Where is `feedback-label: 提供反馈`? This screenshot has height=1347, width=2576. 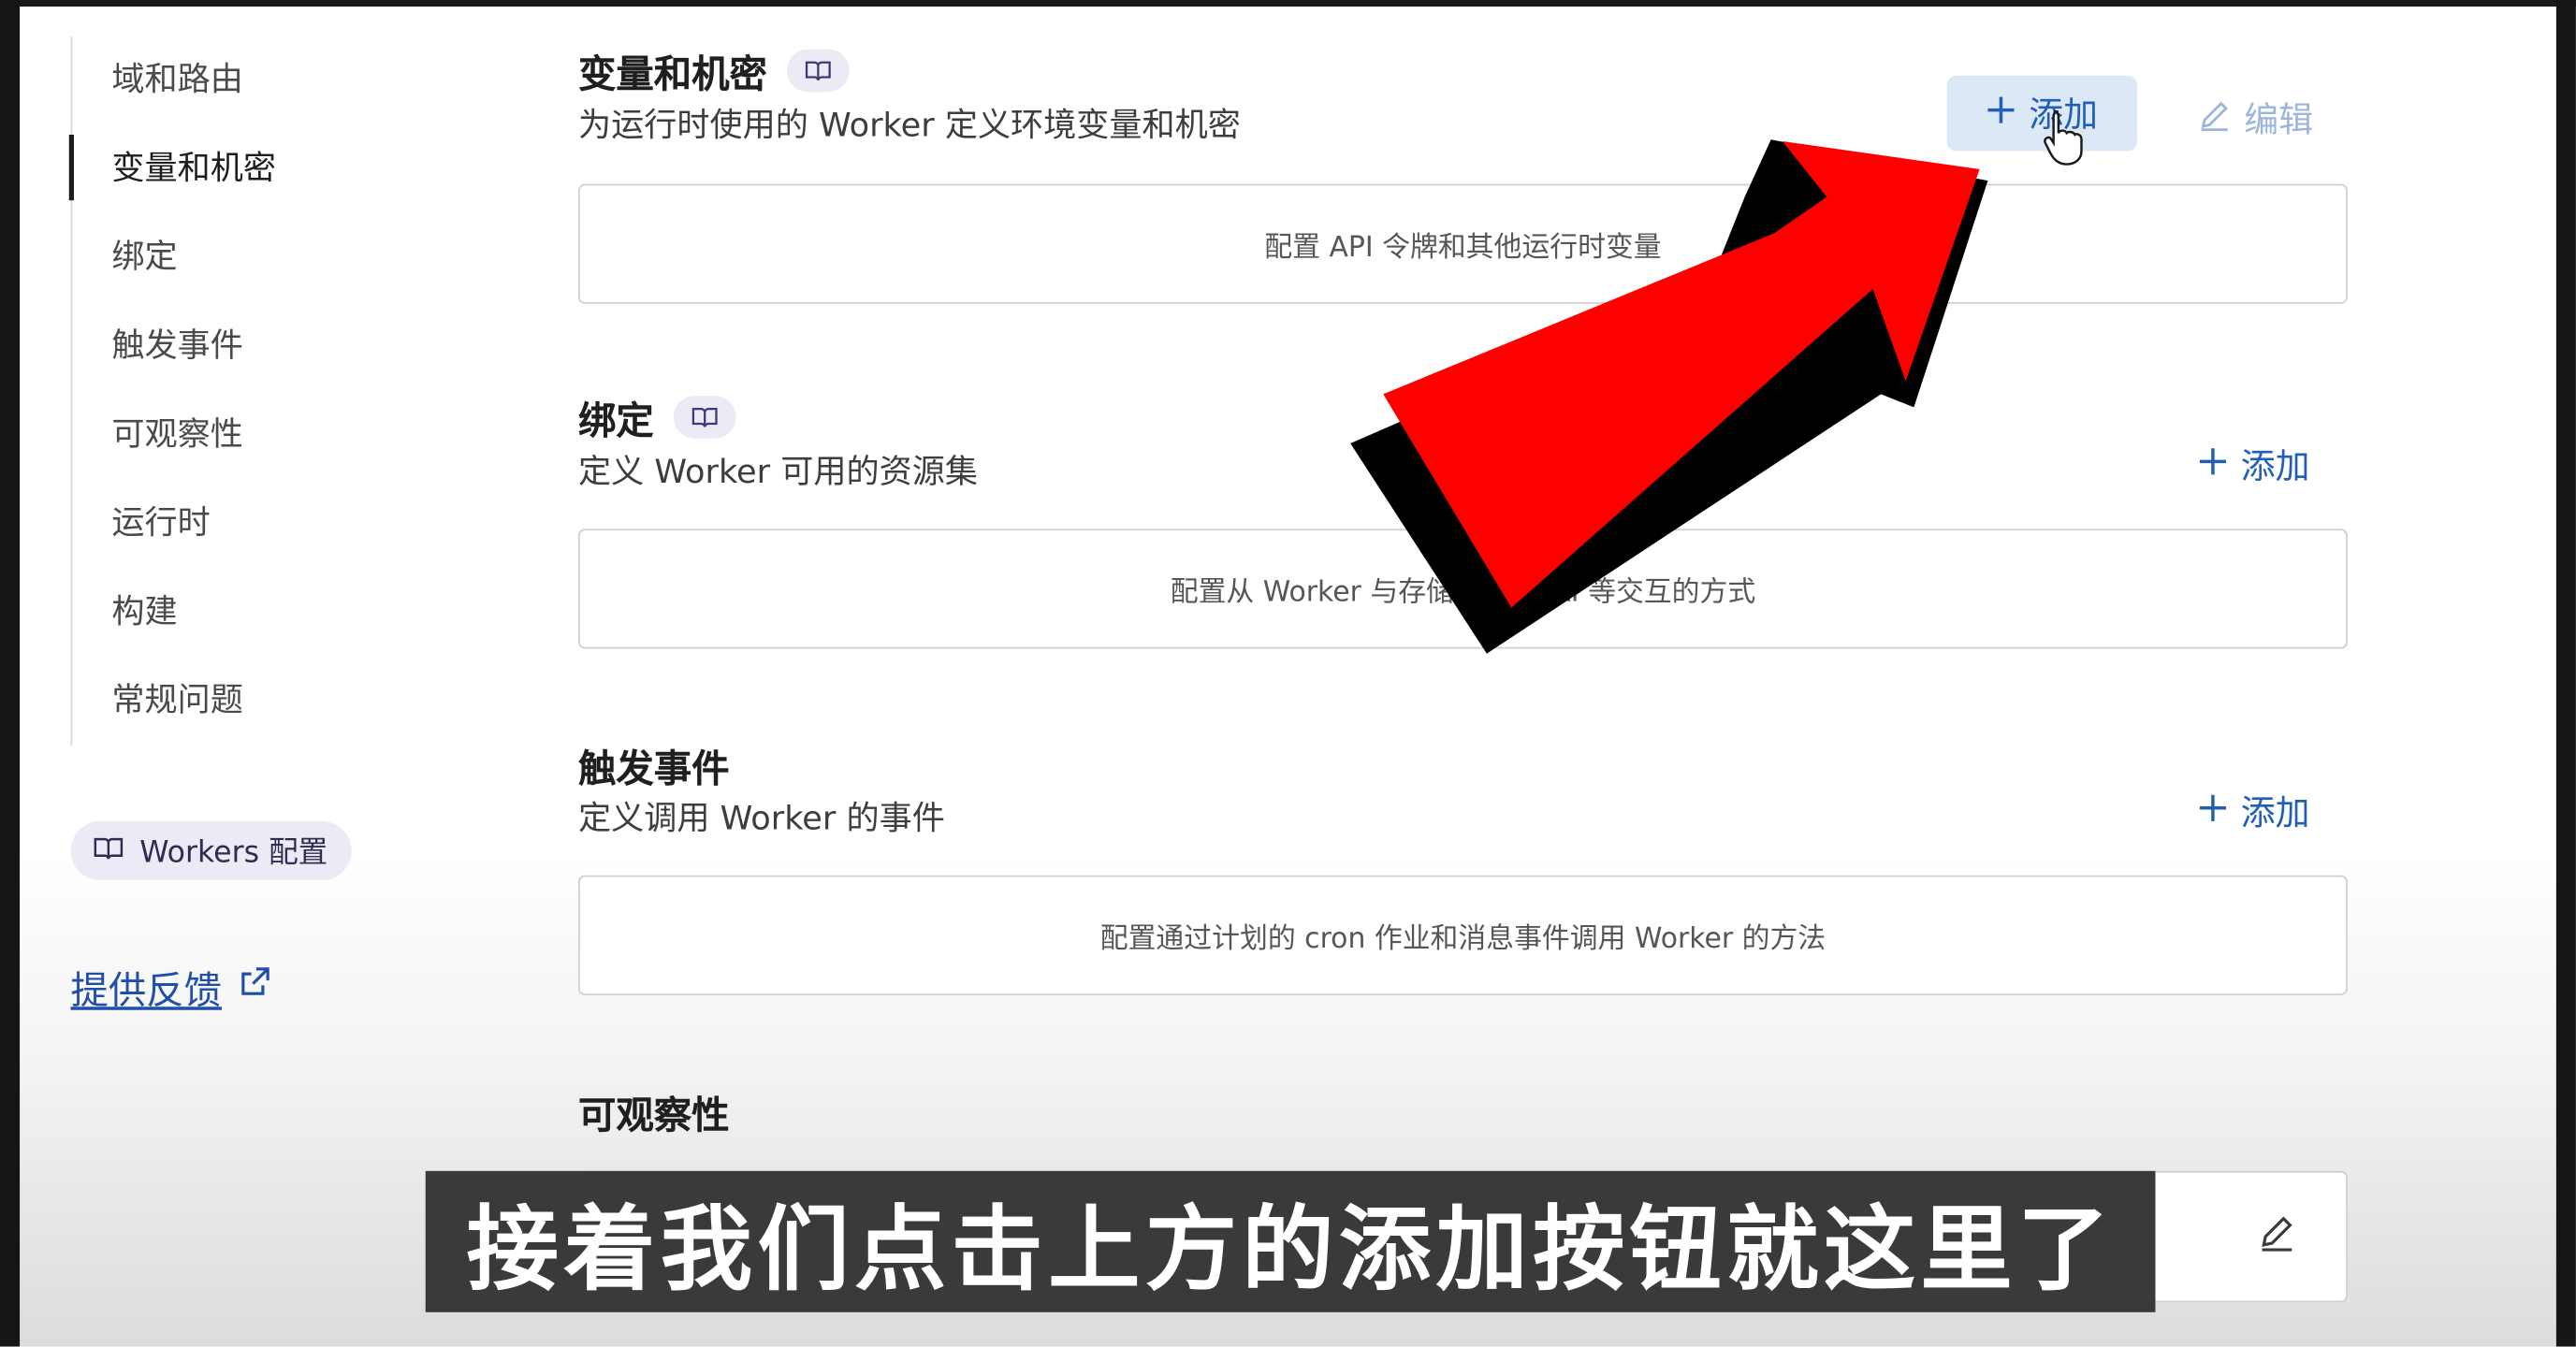 feedback-label: 提供反馈 is located at coordinates (146, 992).